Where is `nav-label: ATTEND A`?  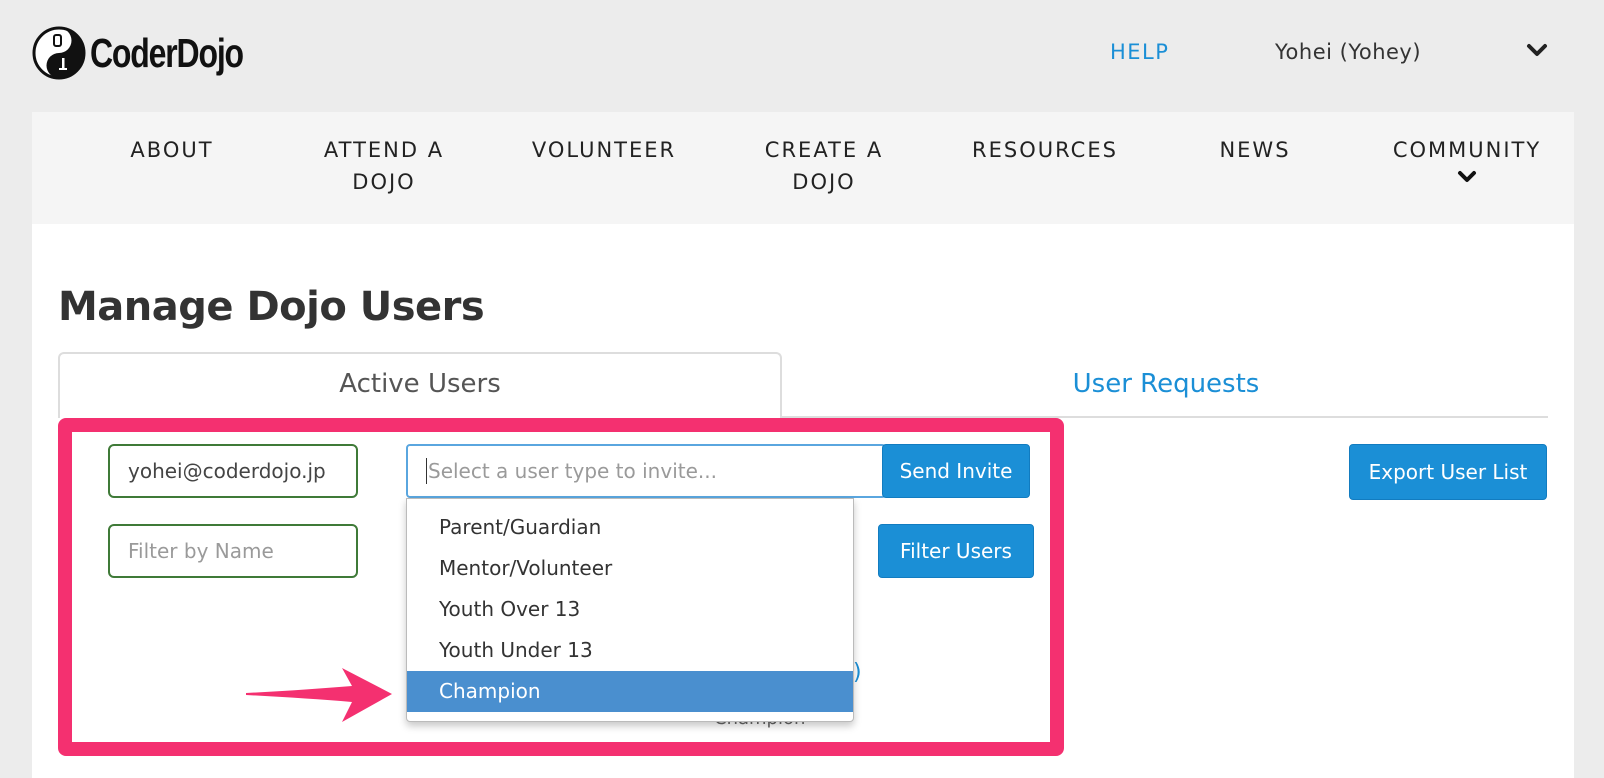 nav-label: ATTEND A is located at coordinates (384, 150).